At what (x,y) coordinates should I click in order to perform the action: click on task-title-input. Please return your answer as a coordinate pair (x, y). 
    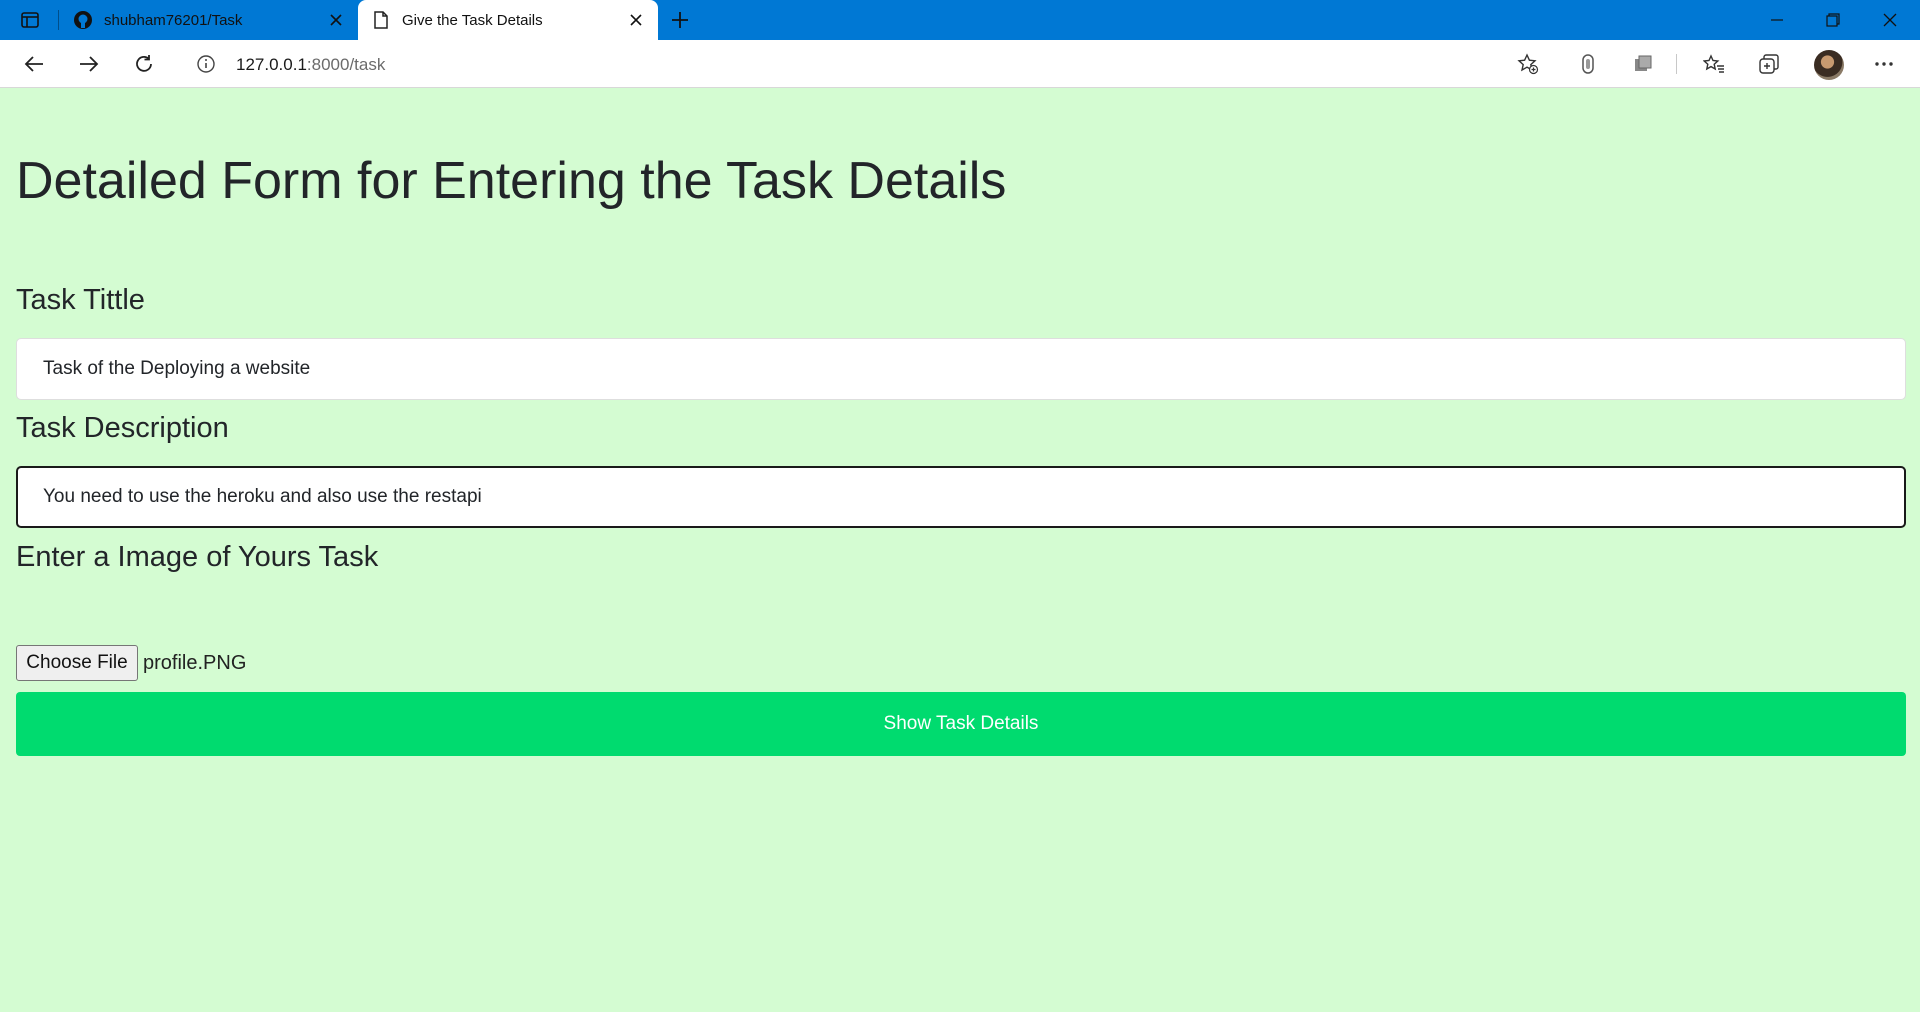
    Looking at the image, I should click on (961, 369).